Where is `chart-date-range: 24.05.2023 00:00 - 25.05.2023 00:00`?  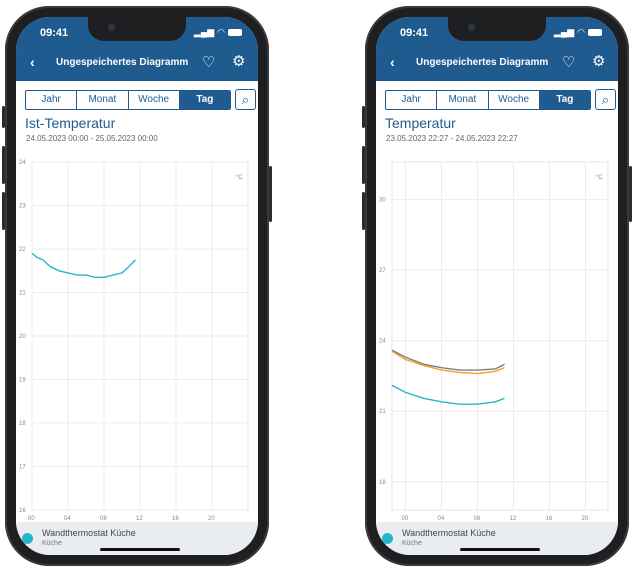 chart-date-range: 24.05.2023 00:00 - 25.05.2023 00:00 is located at coordinates (92, 138).